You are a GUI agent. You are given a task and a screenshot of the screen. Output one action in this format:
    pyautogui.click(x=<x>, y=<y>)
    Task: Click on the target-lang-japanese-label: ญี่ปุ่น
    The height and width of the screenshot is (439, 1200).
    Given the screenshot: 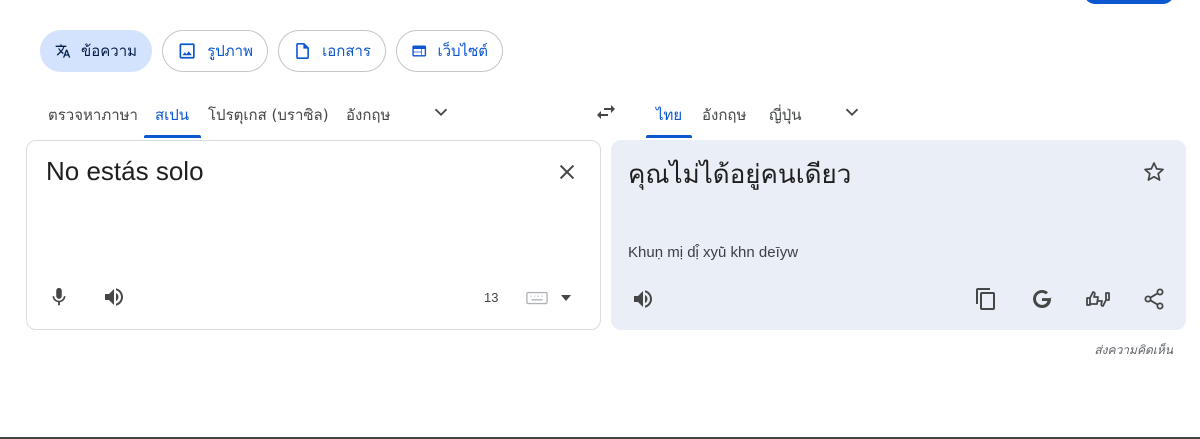 What is the action you would take?
    pyautogui.click(x=785, y=115)
    